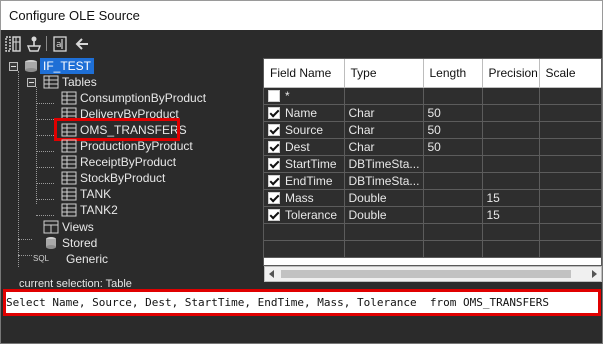  What do you see at coordinates (51, 243) in the screenshot?
I see `stored-procedure-icon` at bounding box center [51, 243].